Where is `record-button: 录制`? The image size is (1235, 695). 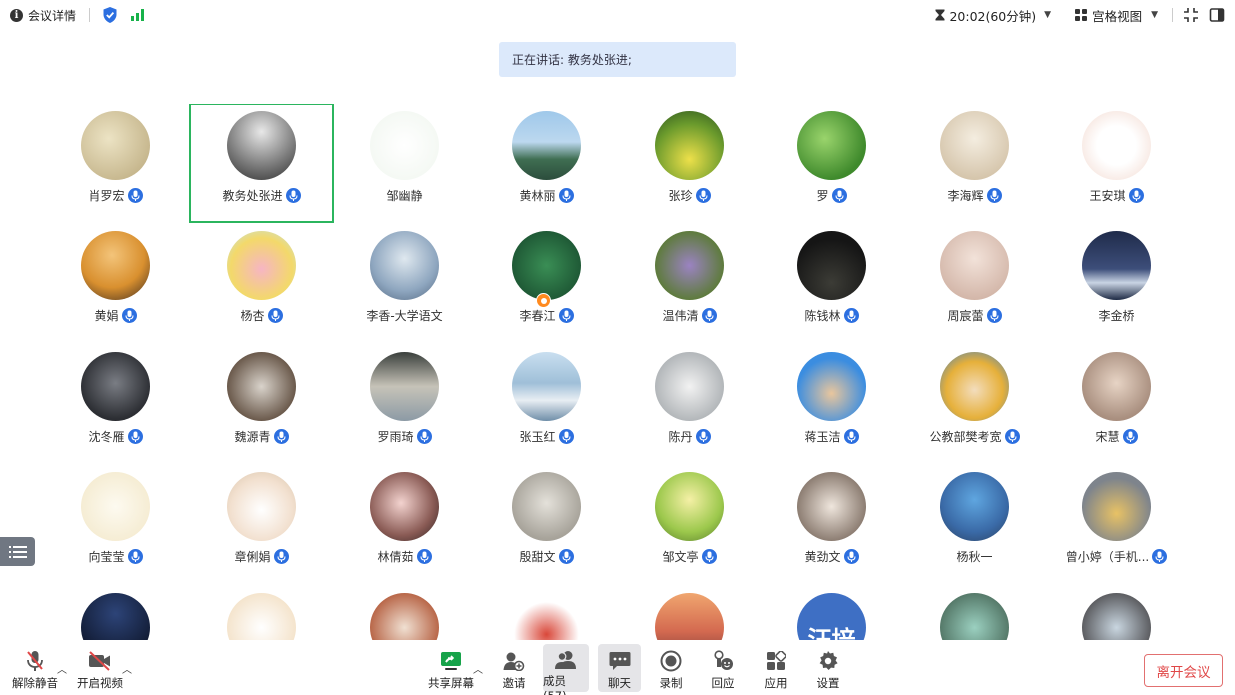
record-button: 录制 is located at coordinates (671, 668).